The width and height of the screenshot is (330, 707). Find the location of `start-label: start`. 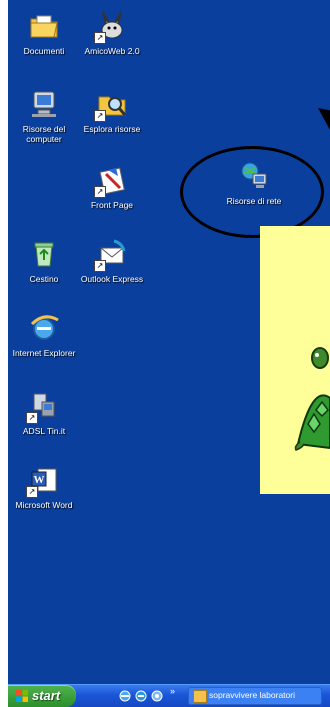

start-label: start is located at coordinates (46, 695).